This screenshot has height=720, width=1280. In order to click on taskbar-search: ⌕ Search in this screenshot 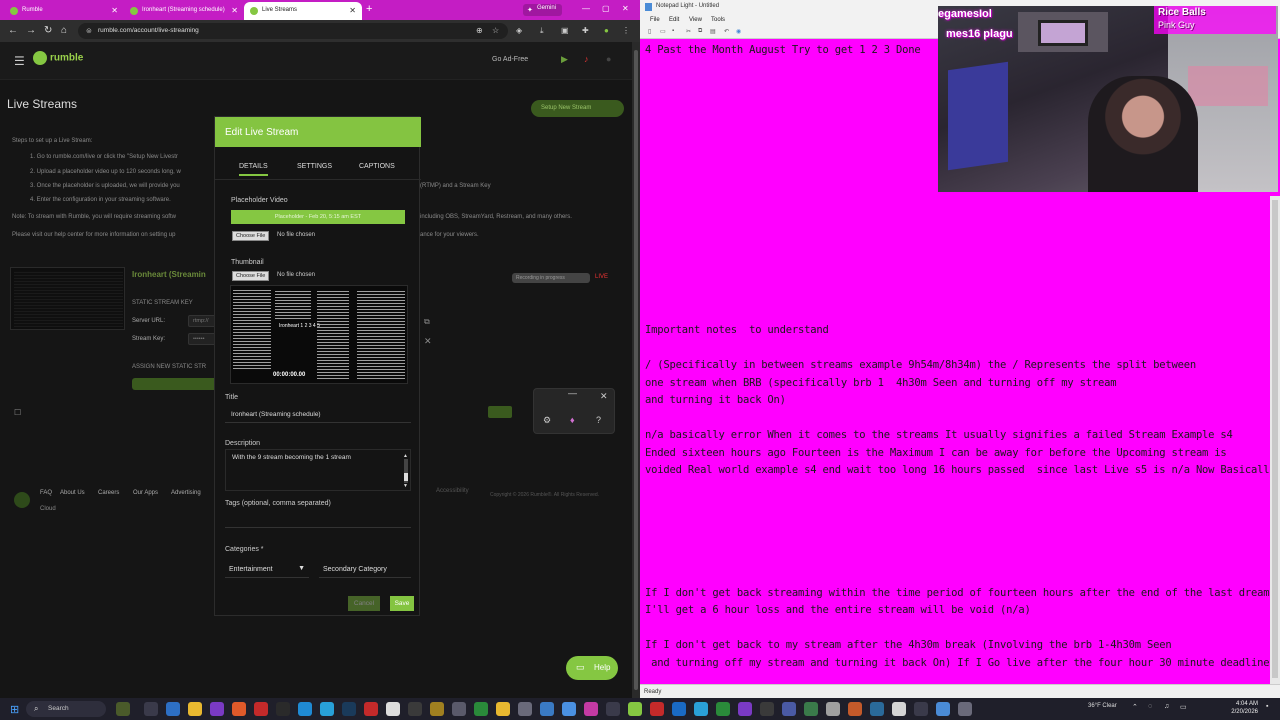, I will do `click(66, 709)`.